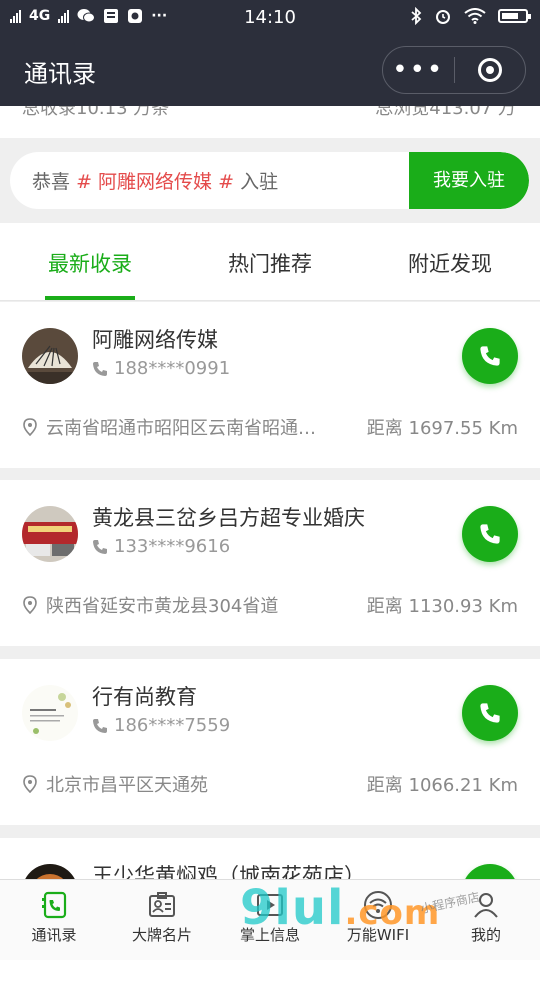 Image resolution: width=540 pixels, height=1004 pixels. I want to click on total-views-stat: 总浏览413.07 万, so click(445, 112).